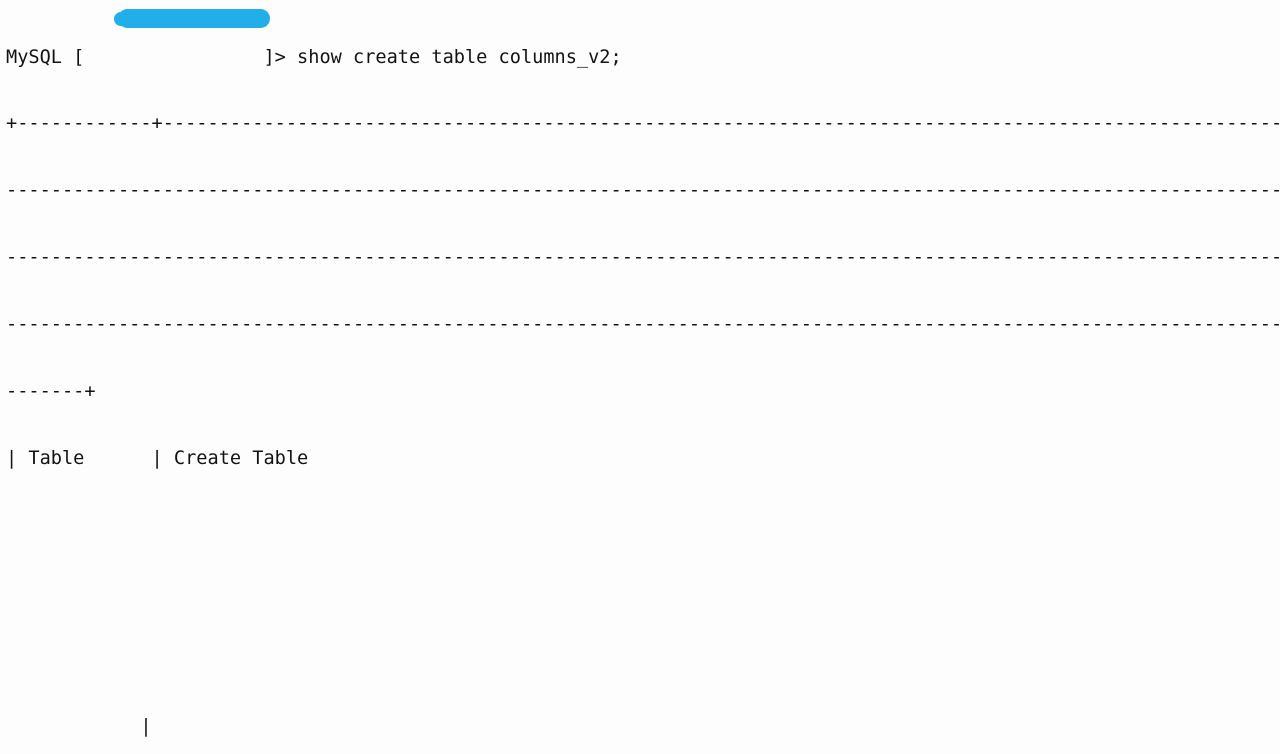  Describe the element at coordinates (314, 57) in the screenshot. I see `prompt-line: MySQL [ ]> show create table columns_v2;` at that location.